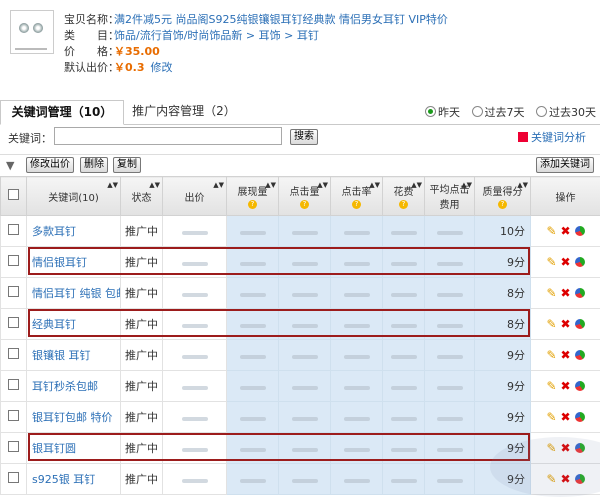 The image size is (600, 497). Describe the element at coordinates (300, 293) in the screenshot. I see `table-row: 情侣耳钉 纯银 包邮推广中8分✎✖` at that location.